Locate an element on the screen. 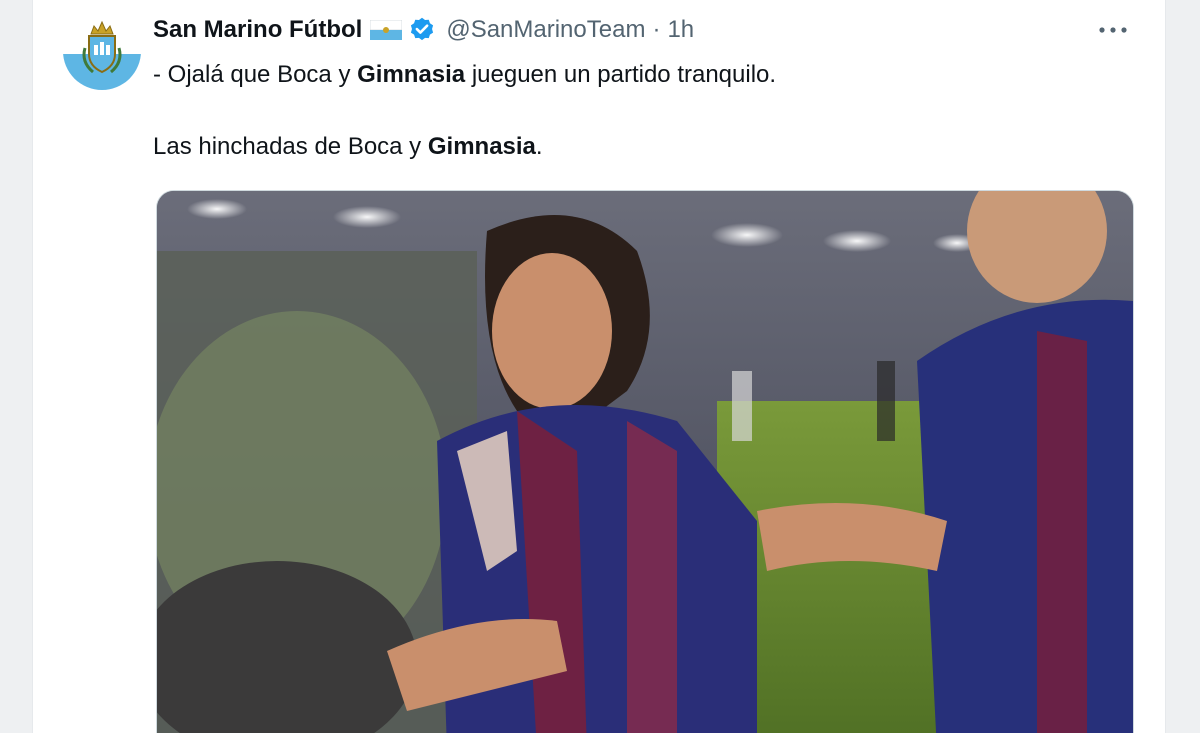 This screenshot has height=733, width=1200. tweet-text-segment: - Ojalá que Boca y is located at coordinates (255, 74).